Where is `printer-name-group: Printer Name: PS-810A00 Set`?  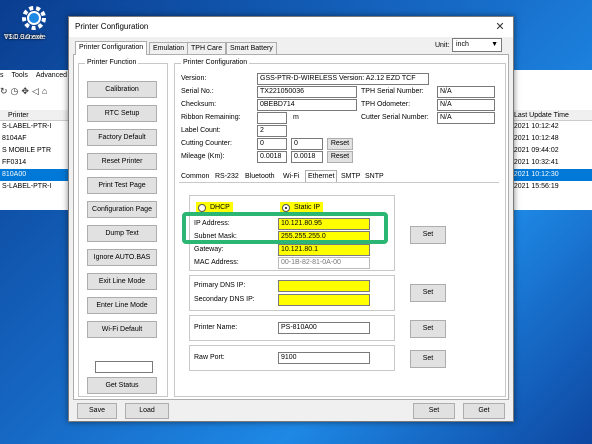 printer-name-group: Printer Name: PS-810A00 Set is located at coordinates (317, 328).